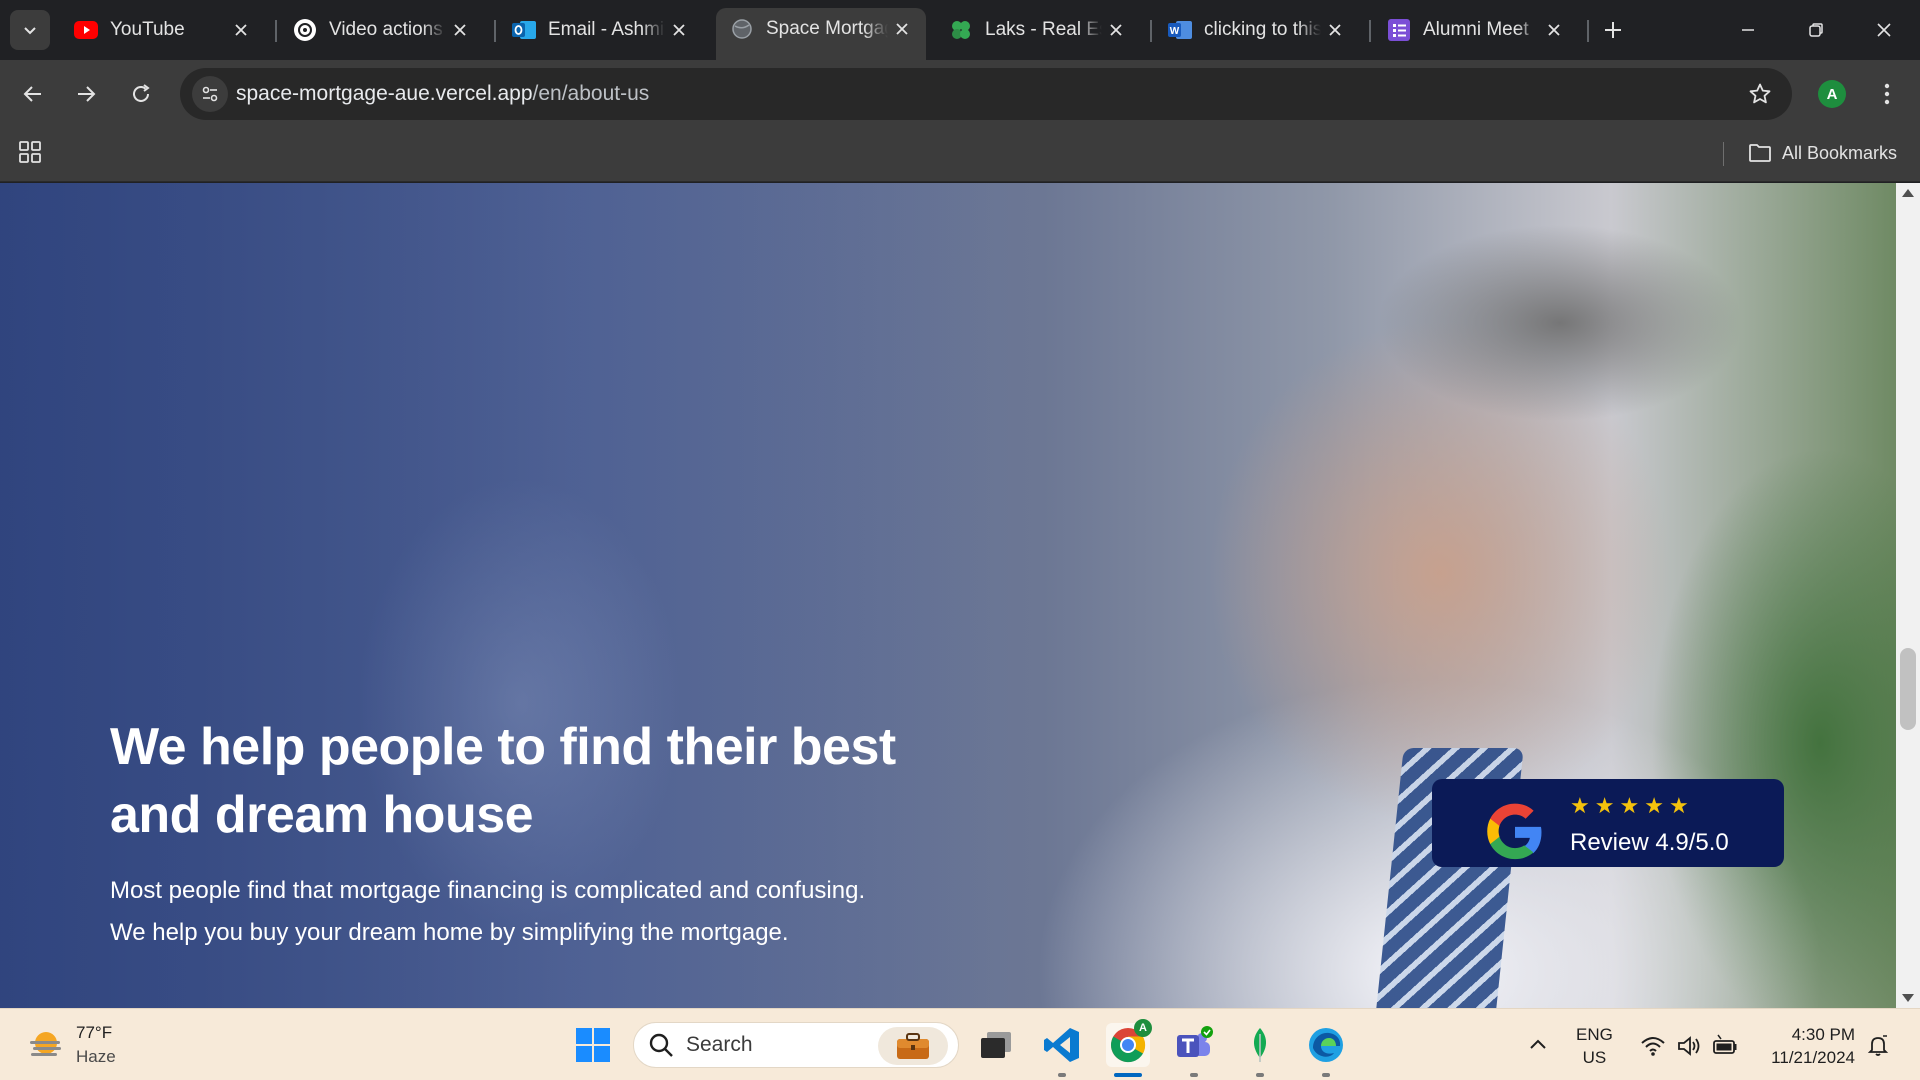  What do you see at coordinates (1887, 94) in the screenshot?
I see `browser-menu-button` at bounding box center [1887, 94].